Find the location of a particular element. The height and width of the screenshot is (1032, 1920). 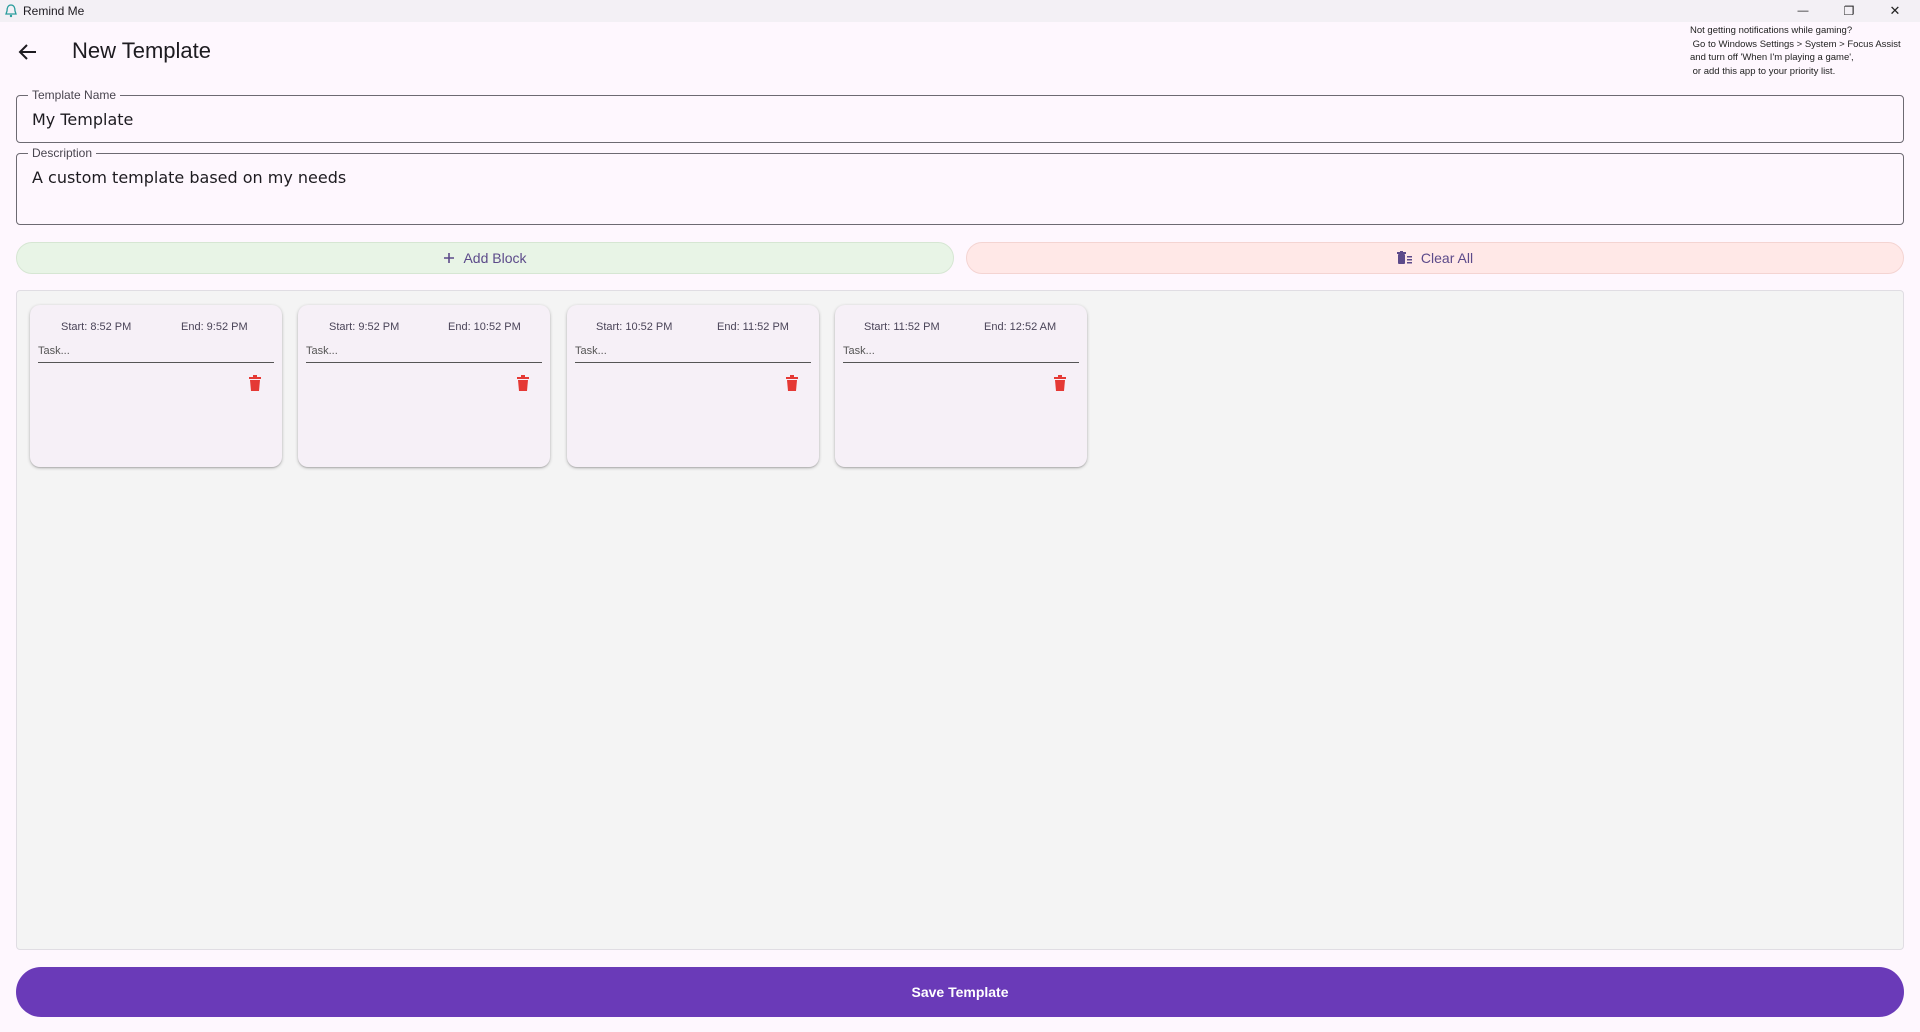

save-template-button: Save Template is located at coordinates (960, 992).